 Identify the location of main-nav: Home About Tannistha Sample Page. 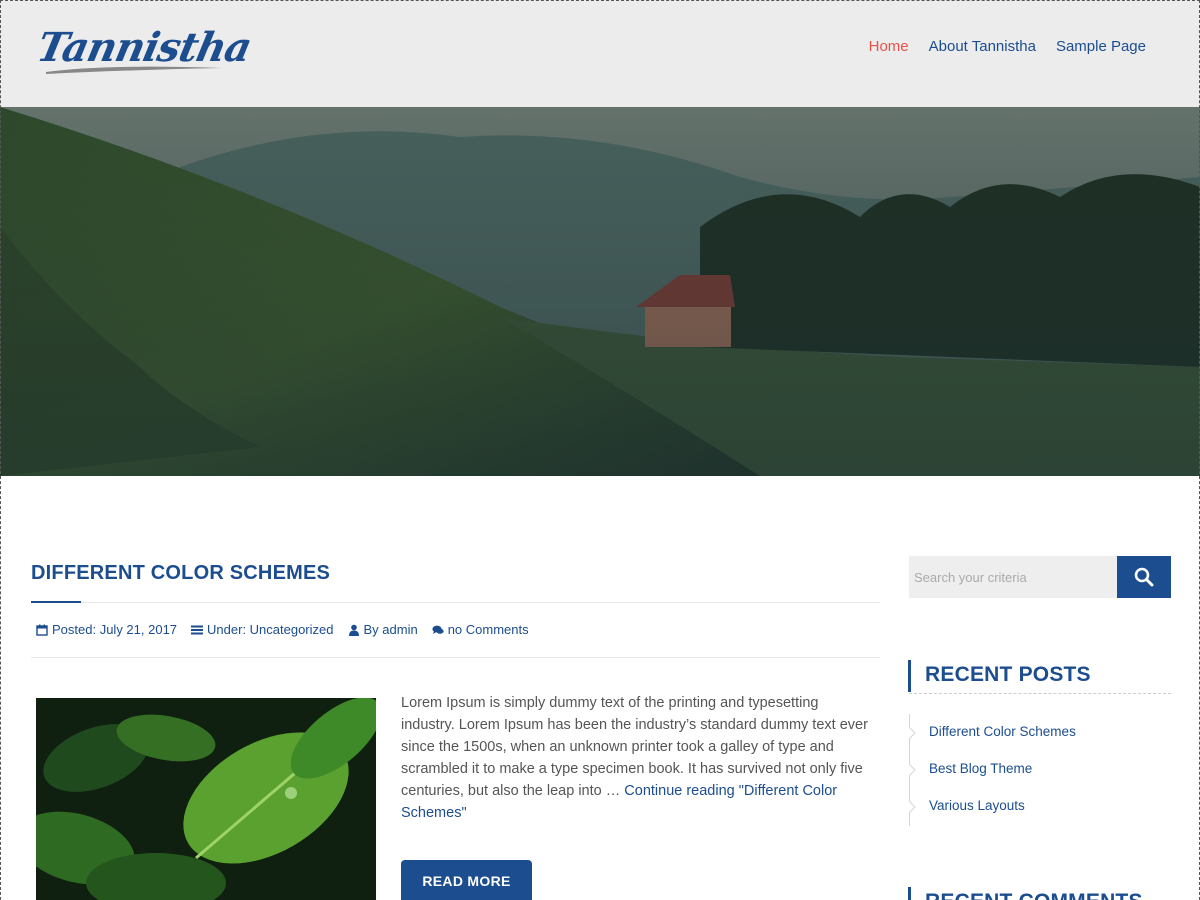
(1007, 46).